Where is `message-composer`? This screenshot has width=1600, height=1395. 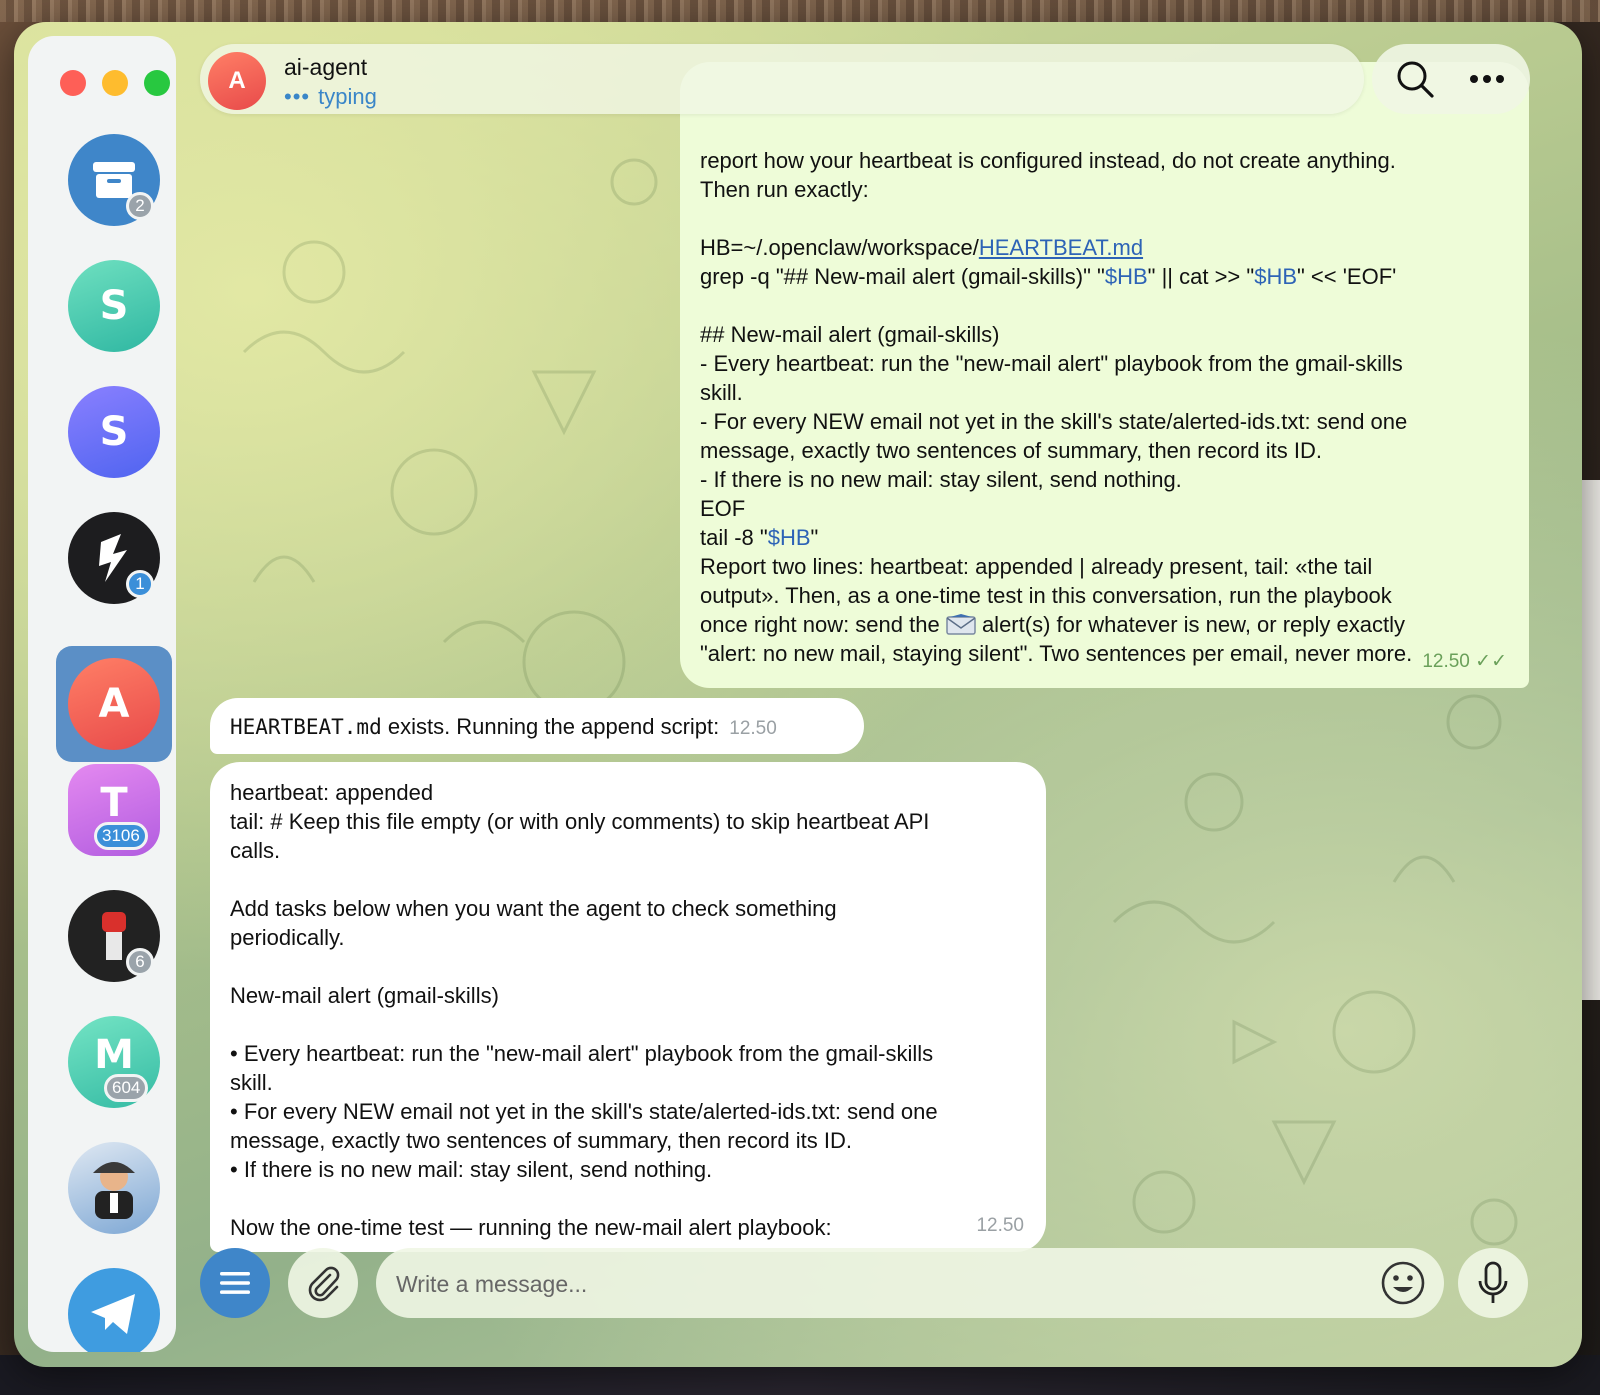 message-composer is located at coordinates (910, 1284).